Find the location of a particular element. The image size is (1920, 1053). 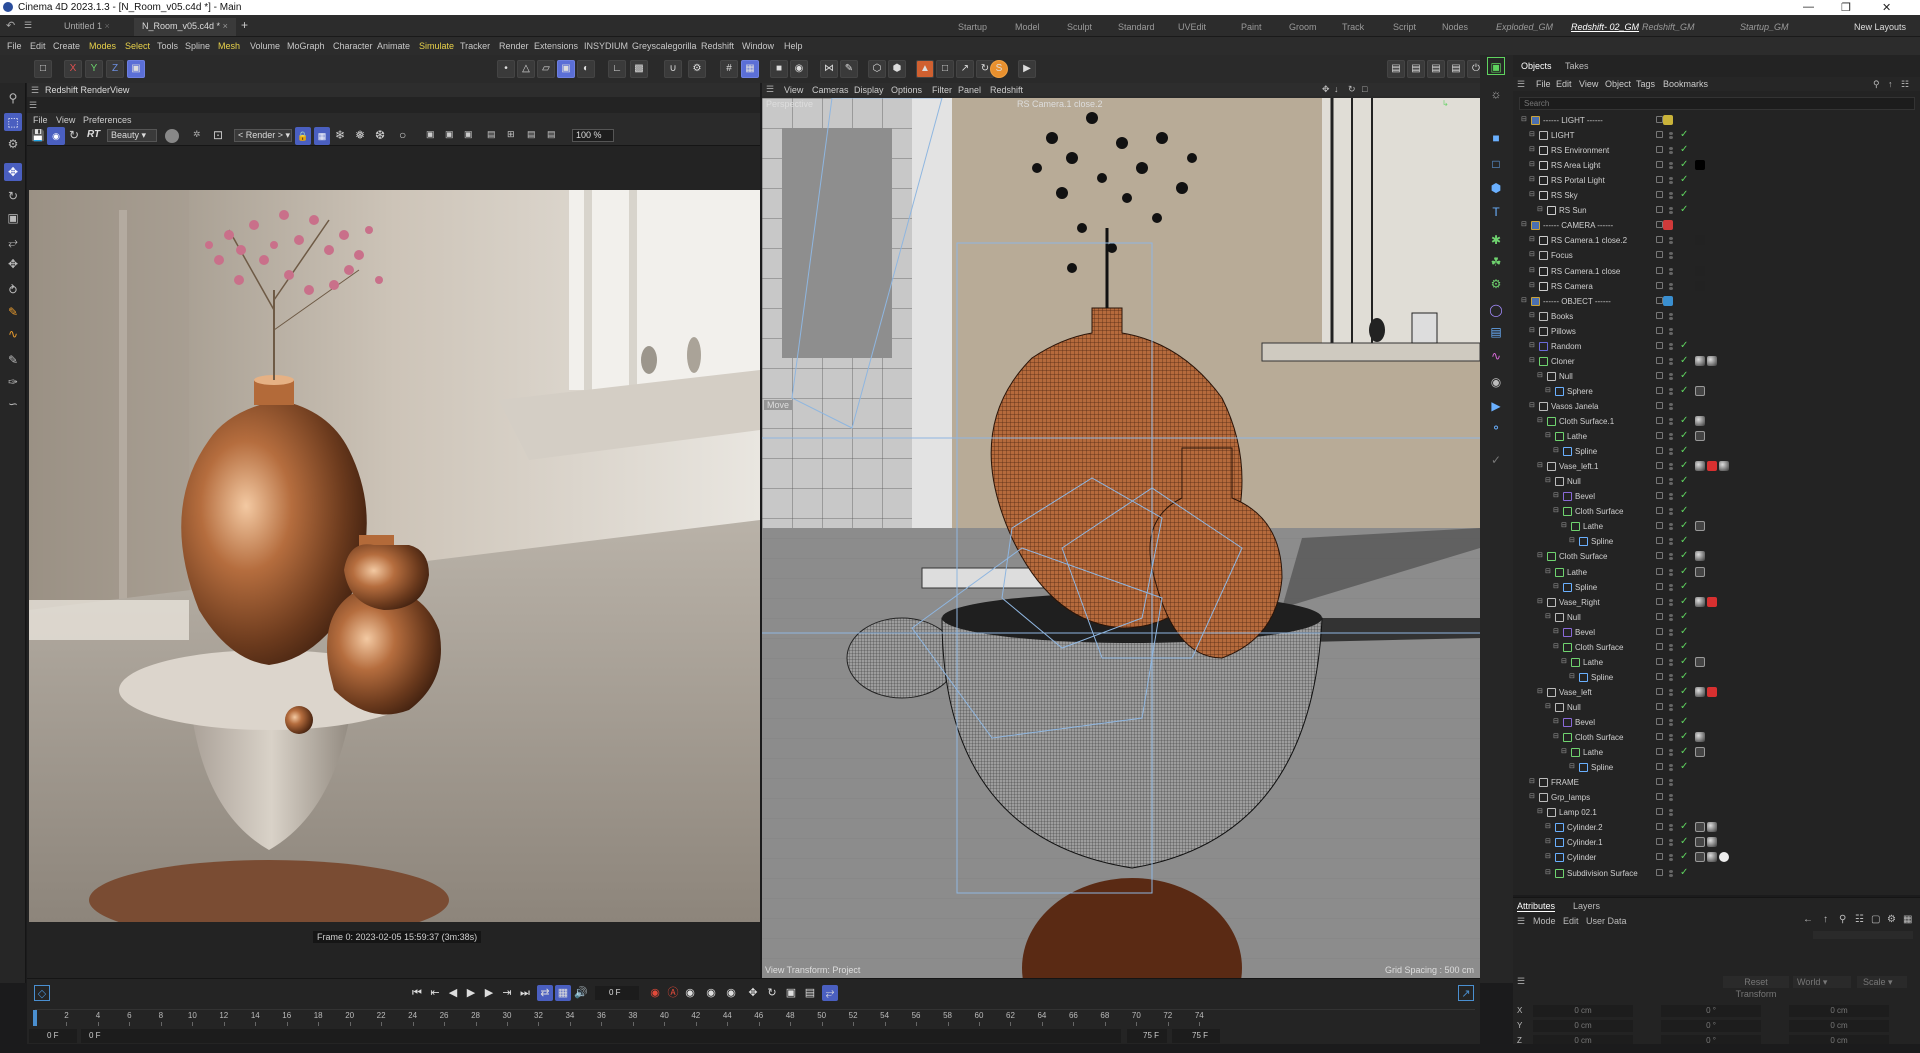

maximize-icon: ❐ is located at coordinates (1846, 7).